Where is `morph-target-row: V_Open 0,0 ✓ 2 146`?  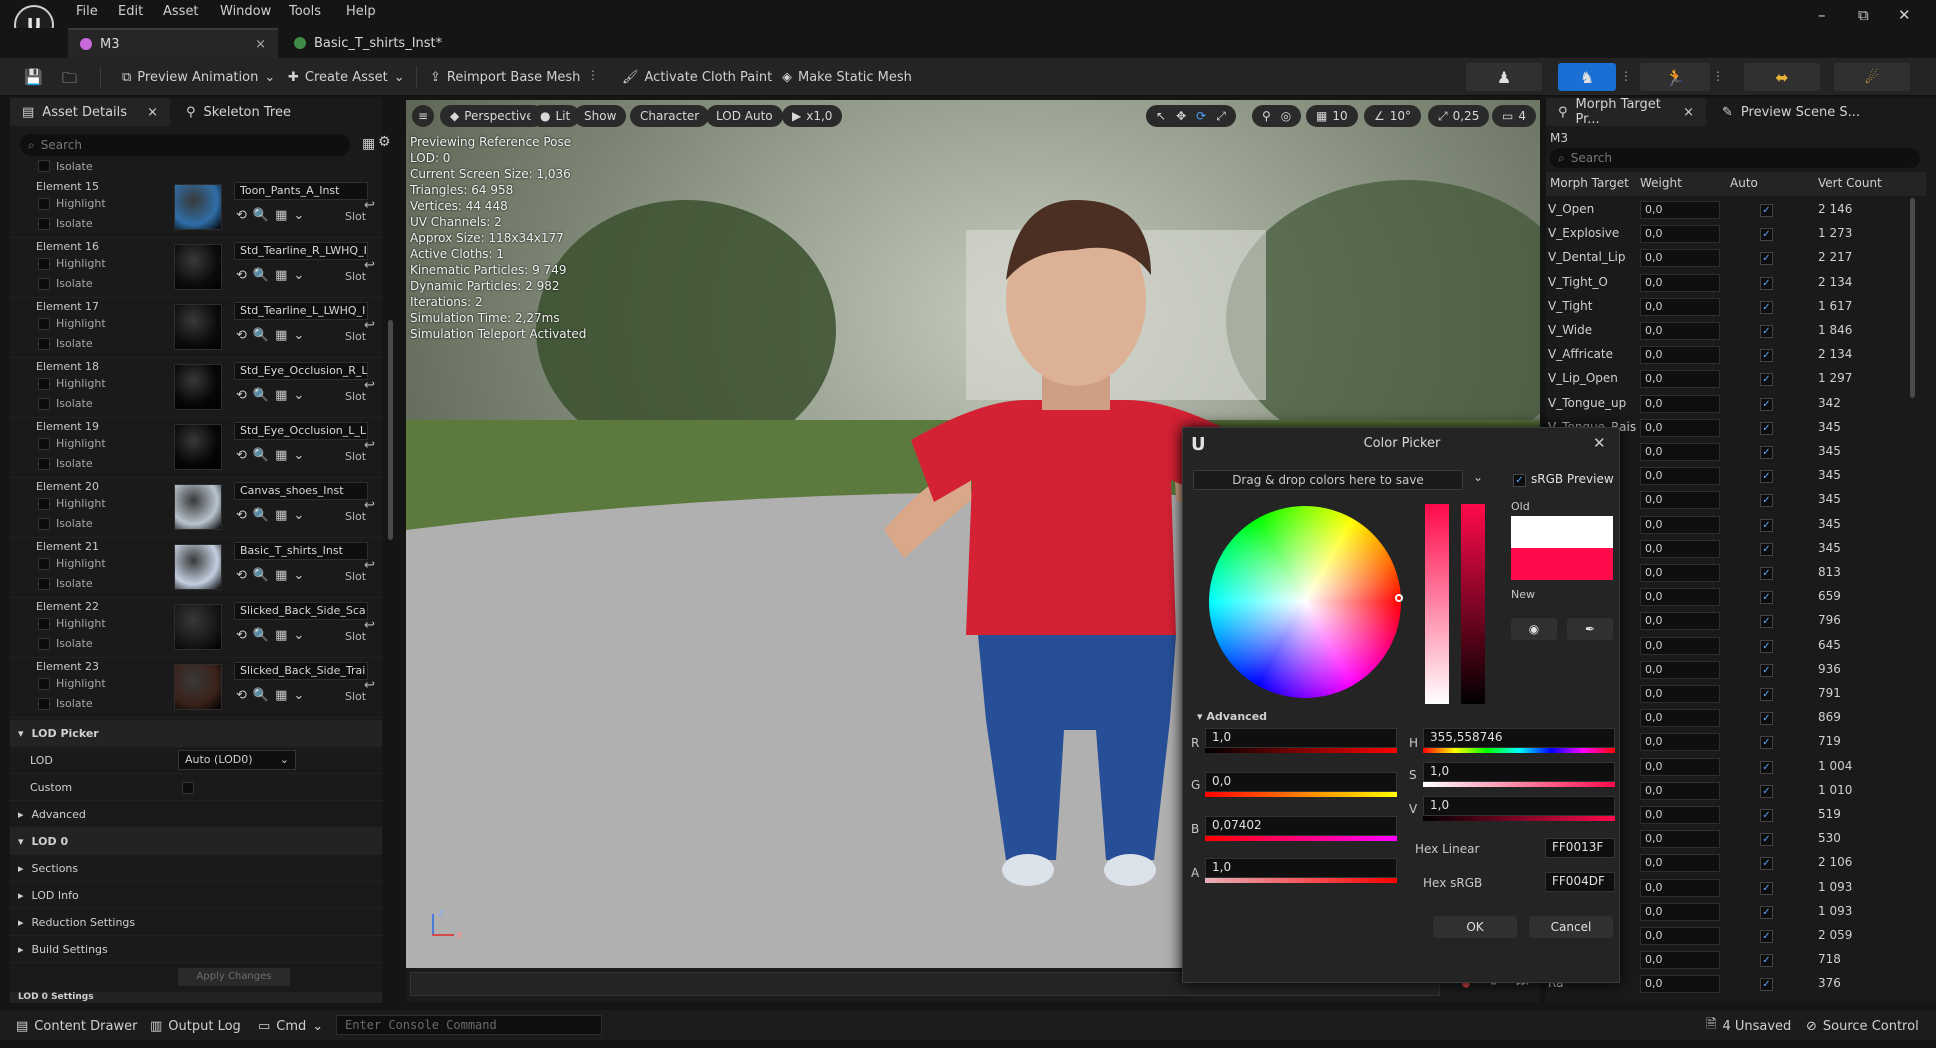 morph-target-row: V_Open 0,0 ✓ 2 146 is located at coordinates (1736, 210).